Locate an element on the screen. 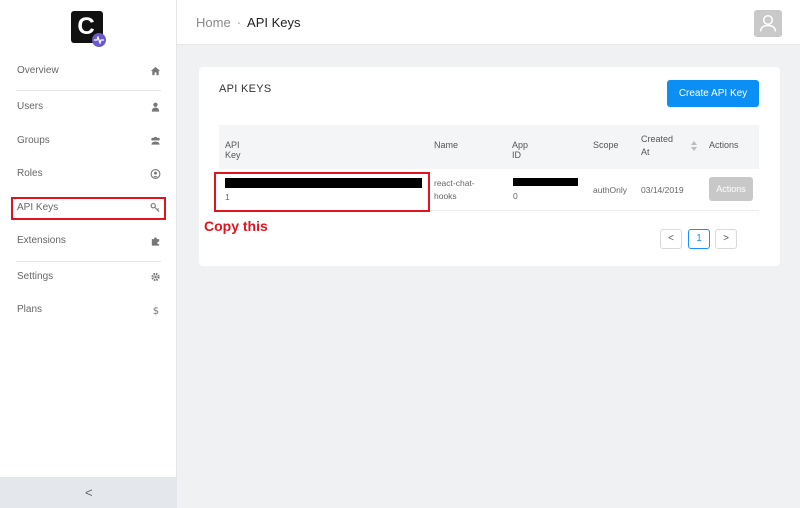  user-circle-icon is located at coordinates (155, 174).